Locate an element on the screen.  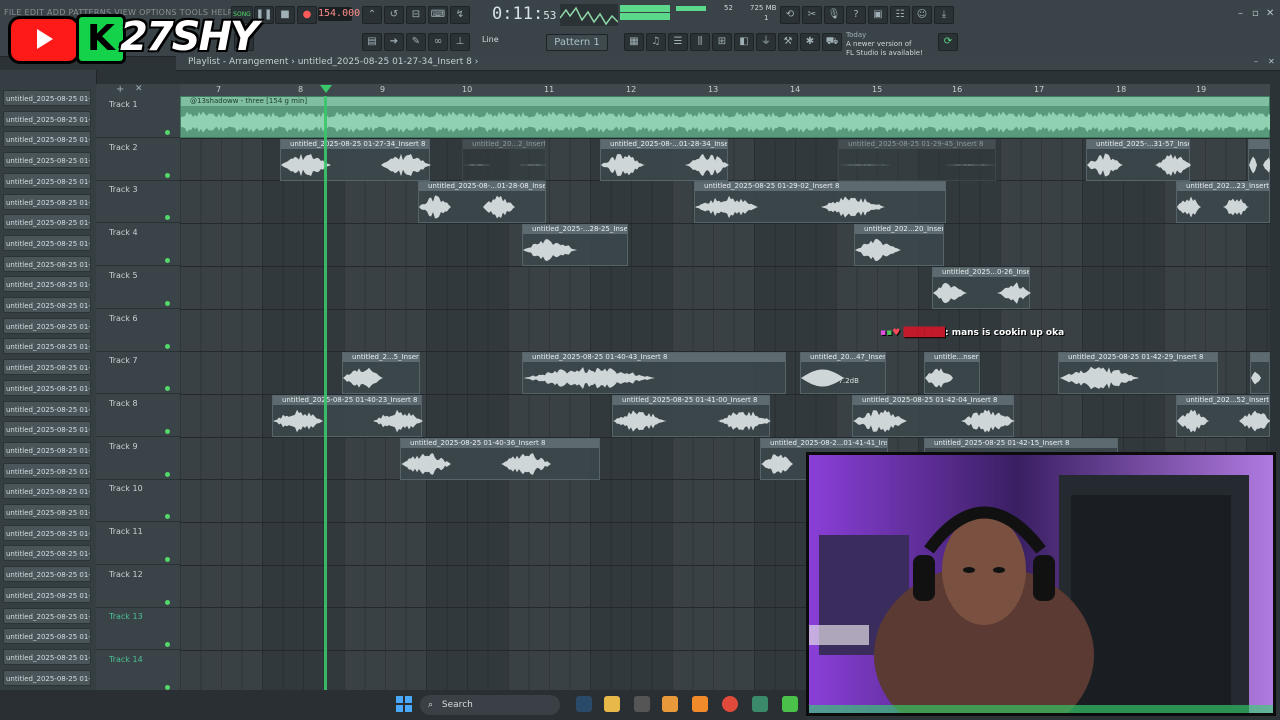
audio-clip: untitled_2025-08-25 01-27-34_Insert 8 is located at coordinates (355, 159).